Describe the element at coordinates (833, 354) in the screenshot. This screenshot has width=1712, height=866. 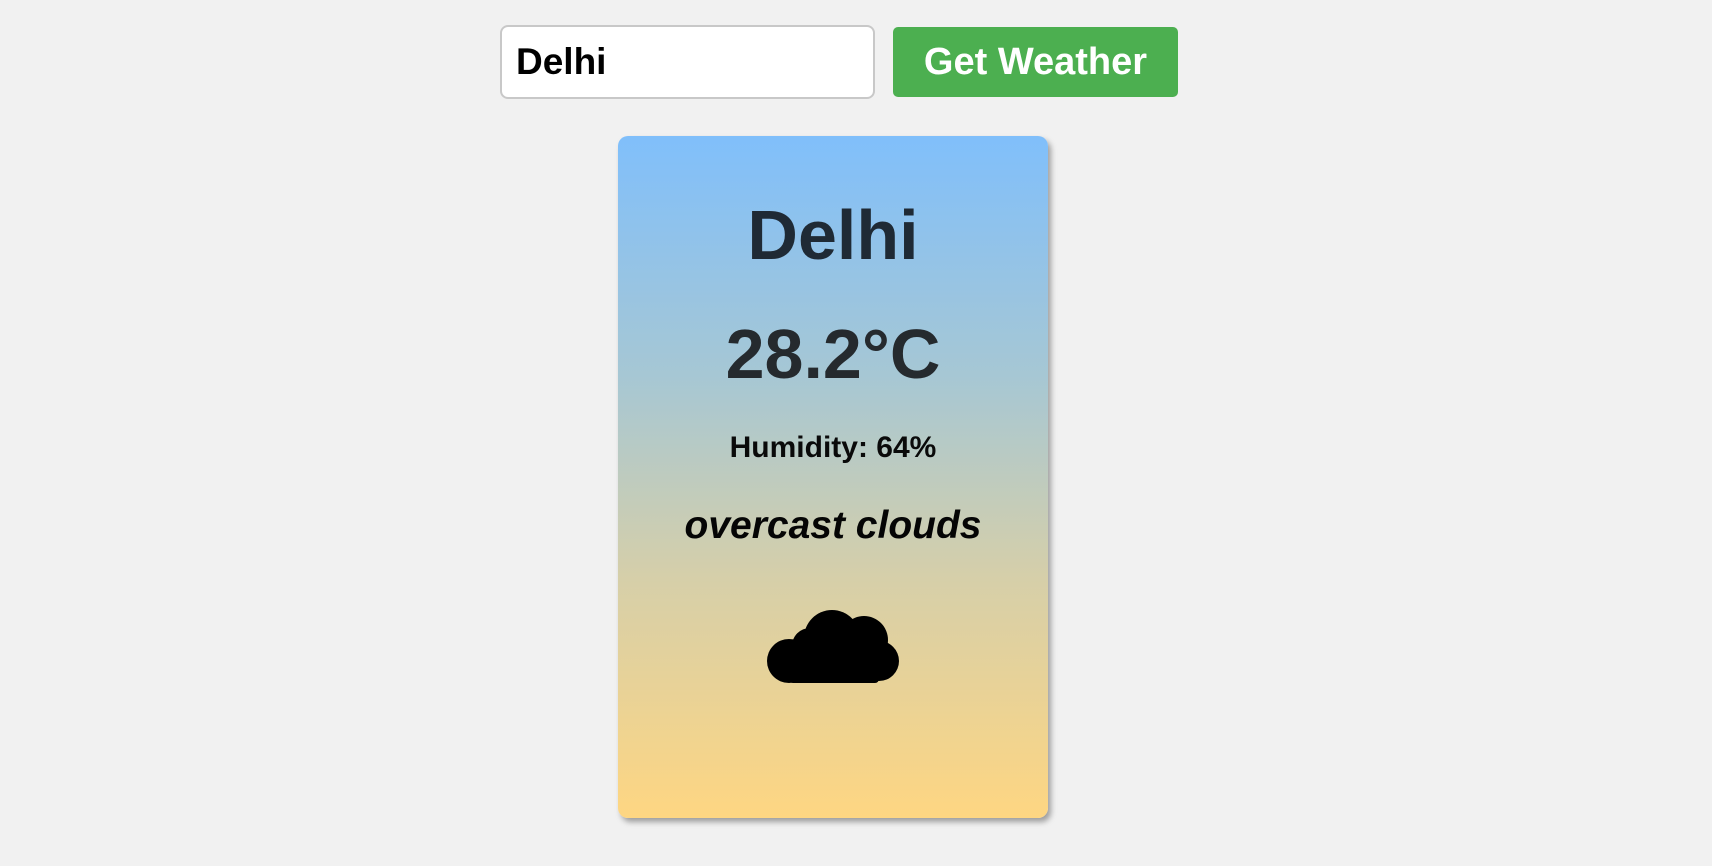
I see `temperature: 28.2°C` at that location.